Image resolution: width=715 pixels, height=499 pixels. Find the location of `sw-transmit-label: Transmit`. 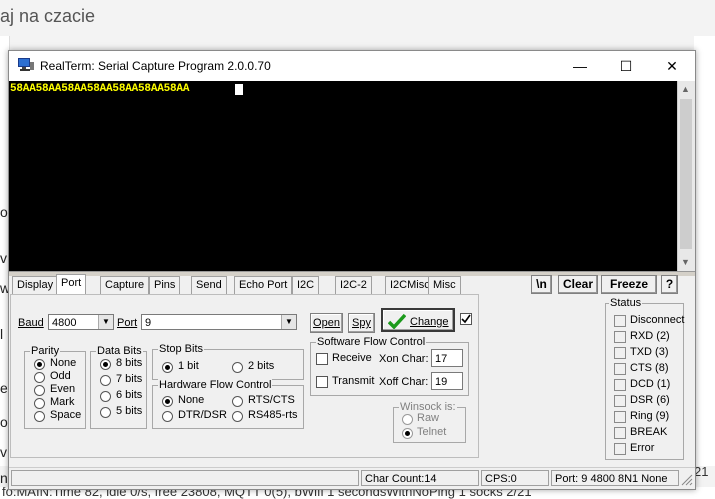

sw-transmit-label: Transmit is located at coordinates (353, 381).